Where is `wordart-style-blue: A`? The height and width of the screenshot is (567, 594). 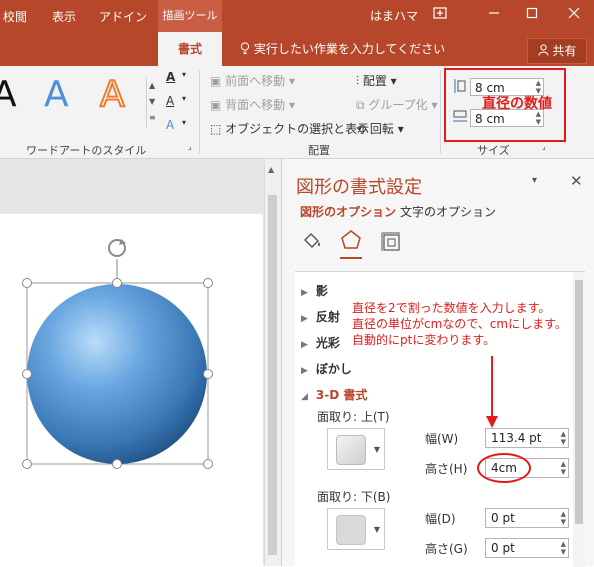 wordart-style-blue: A is located at coordinates (56, 94).